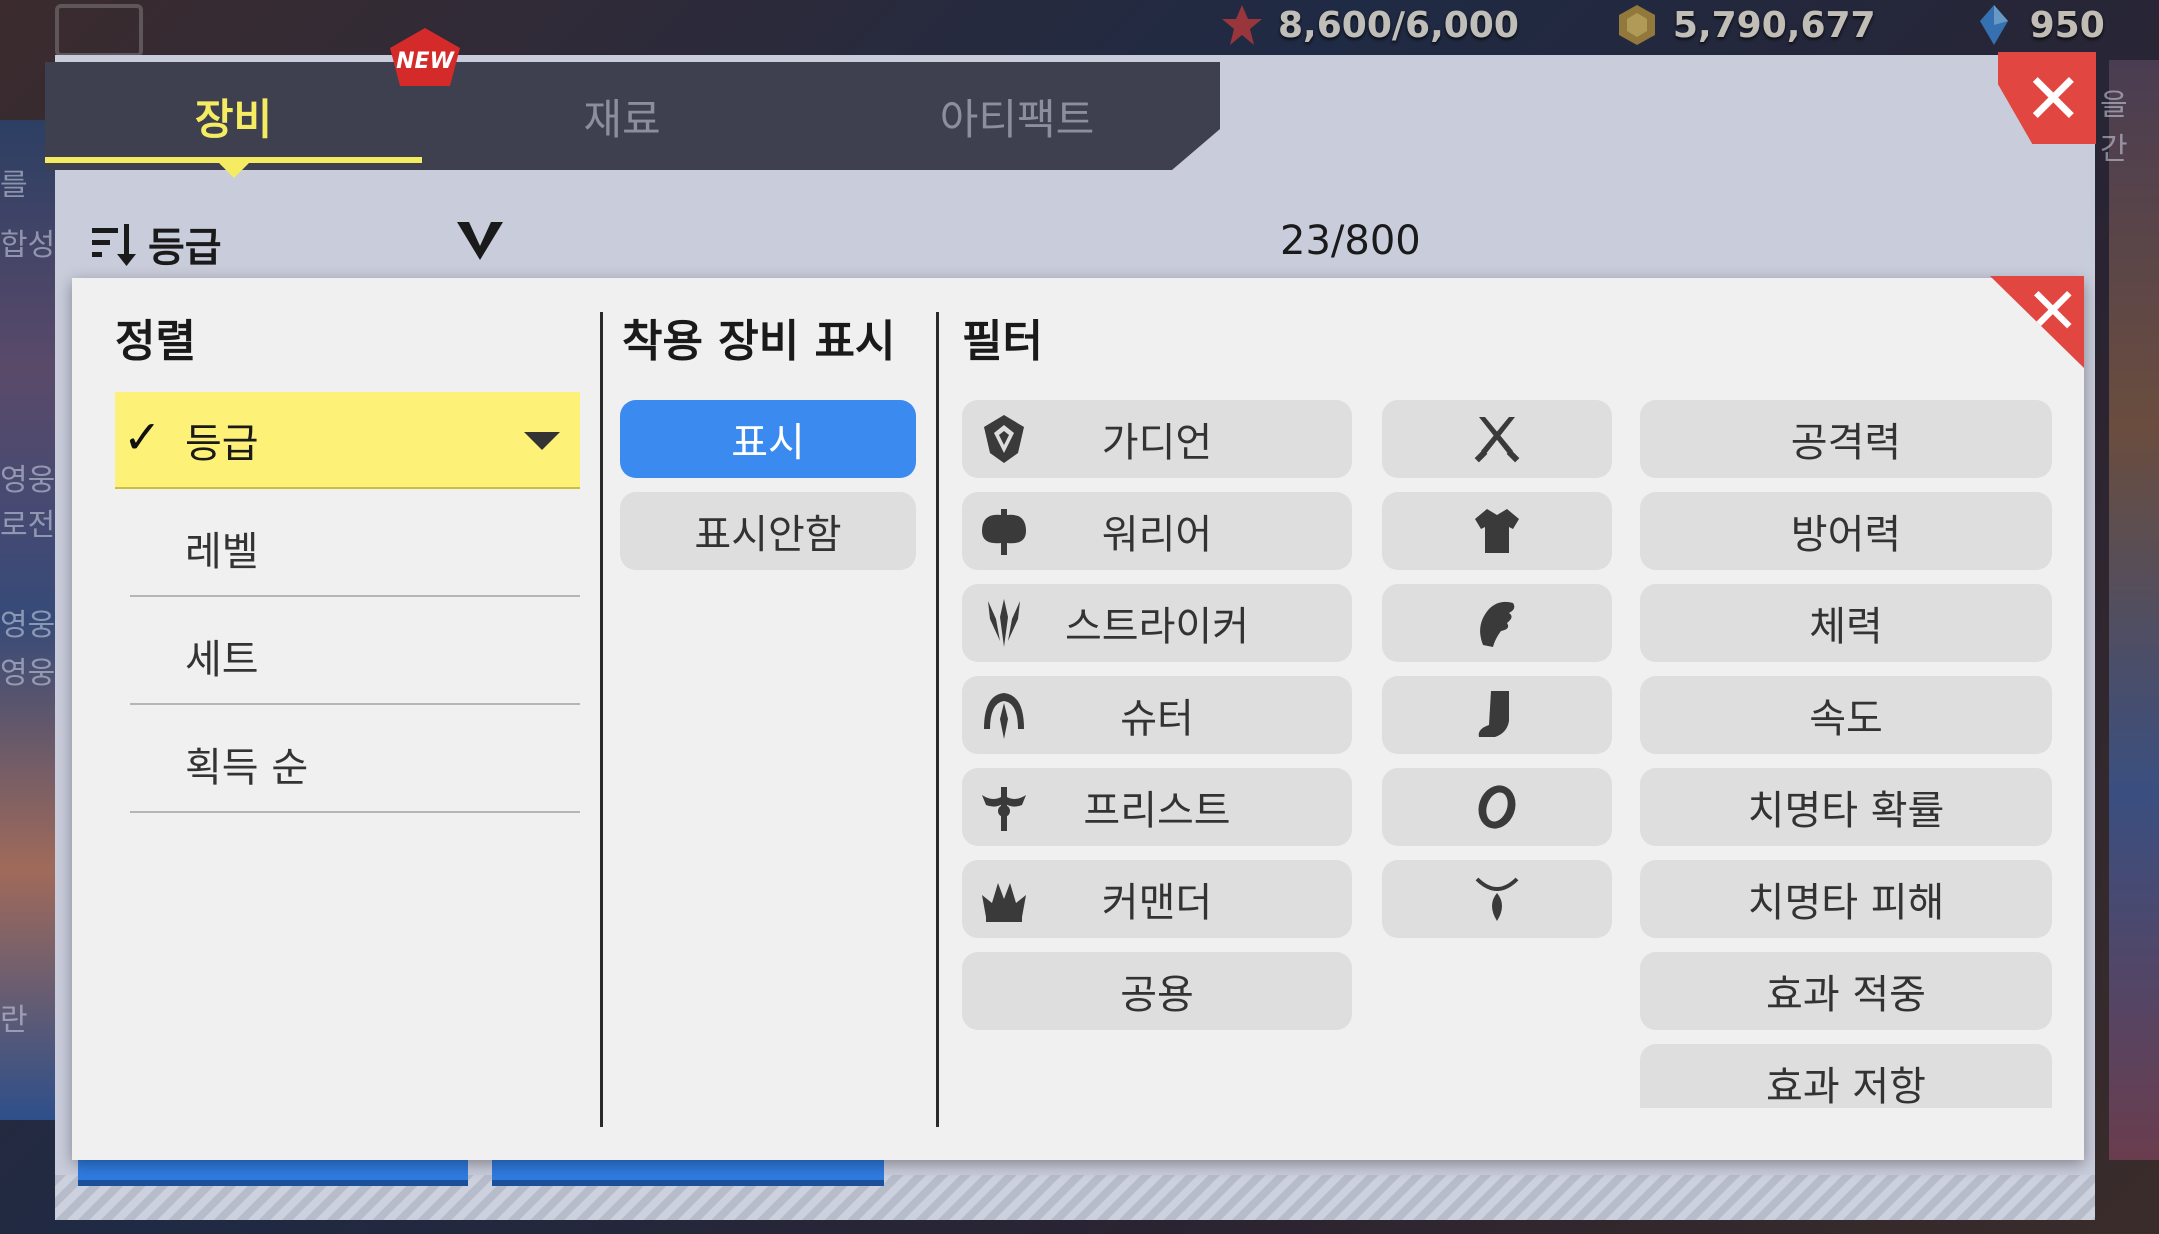 The width and height of the screenshot is (2159, 1234). Describe the element at coordinates (759, 341) in the screenshot. I see `equipped-section-title: 착용 장비 표시` at that location.